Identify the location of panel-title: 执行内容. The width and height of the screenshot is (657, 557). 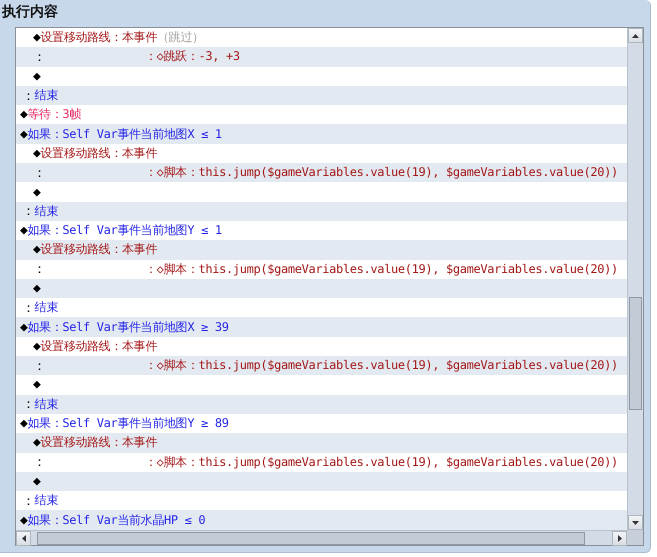
(29, 11).